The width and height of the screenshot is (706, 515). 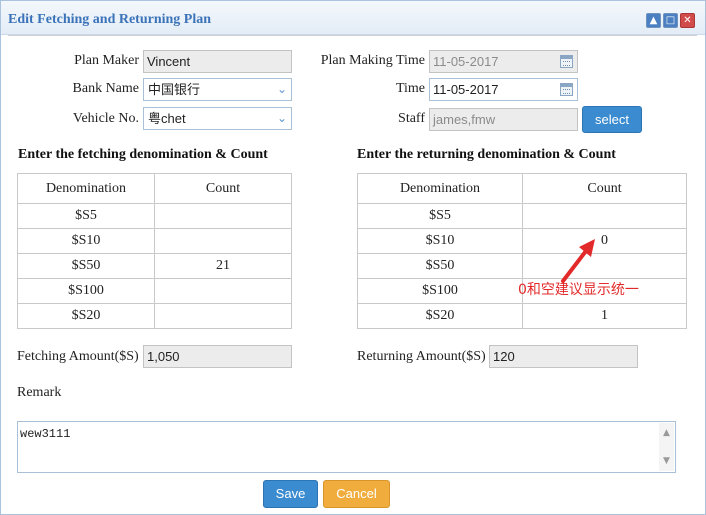 What do you see at coordinates (356, 494) in the screenshot?
I see `cancel-button: Cancel` at bounding box center [356, 494].